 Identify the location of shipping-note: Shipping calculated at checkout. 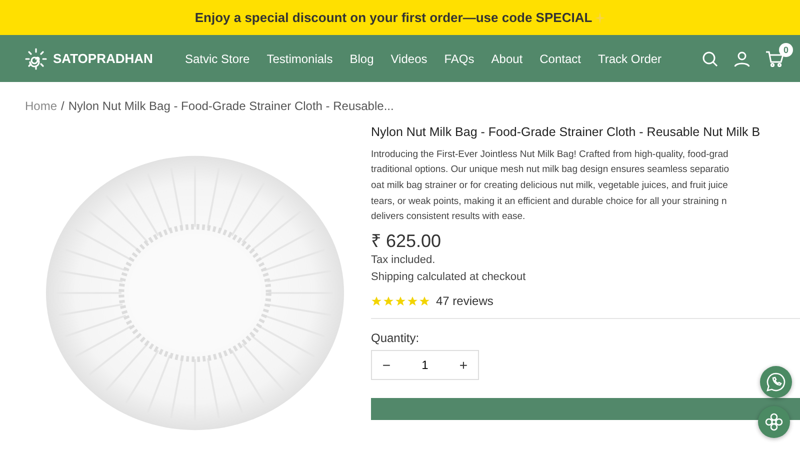
(449, 278).